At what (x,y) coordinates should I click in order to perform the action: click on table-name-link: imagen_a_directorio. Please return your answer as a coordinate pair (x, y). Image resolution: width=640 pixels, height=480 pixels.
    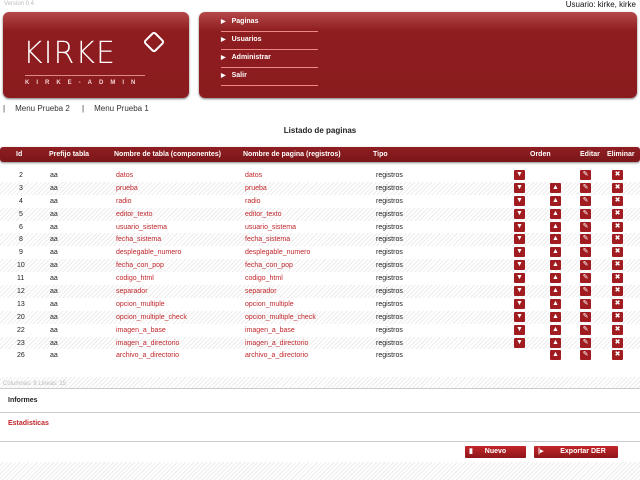
    Looking at the image, I should click on (147, 343).